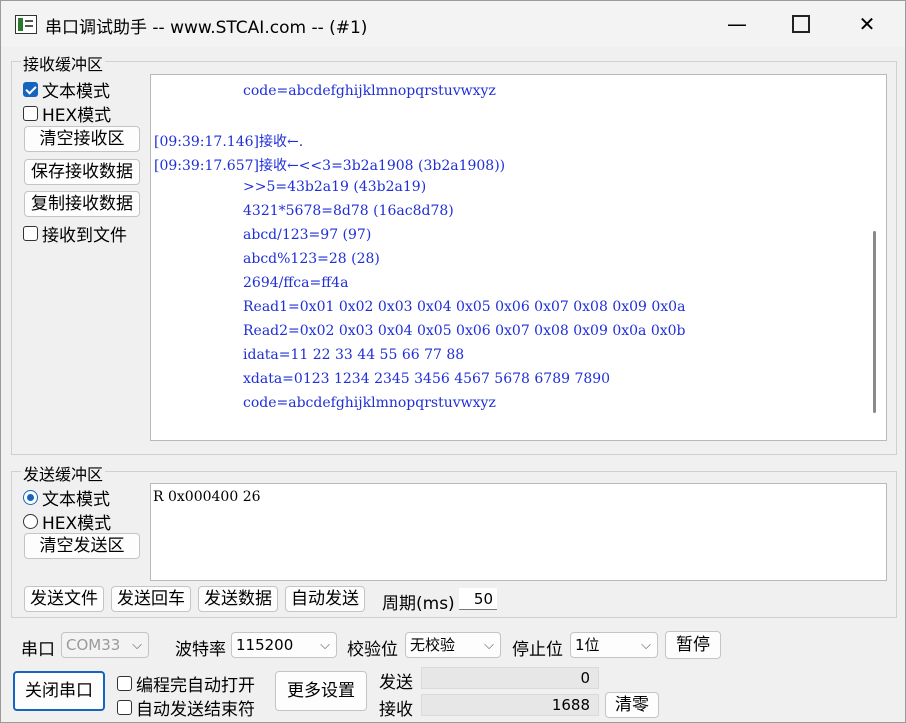  Describe the element at coordinates (251, 283) in the screenshot. I see `receive-line: 2694/ffca=ff4a` at that location.